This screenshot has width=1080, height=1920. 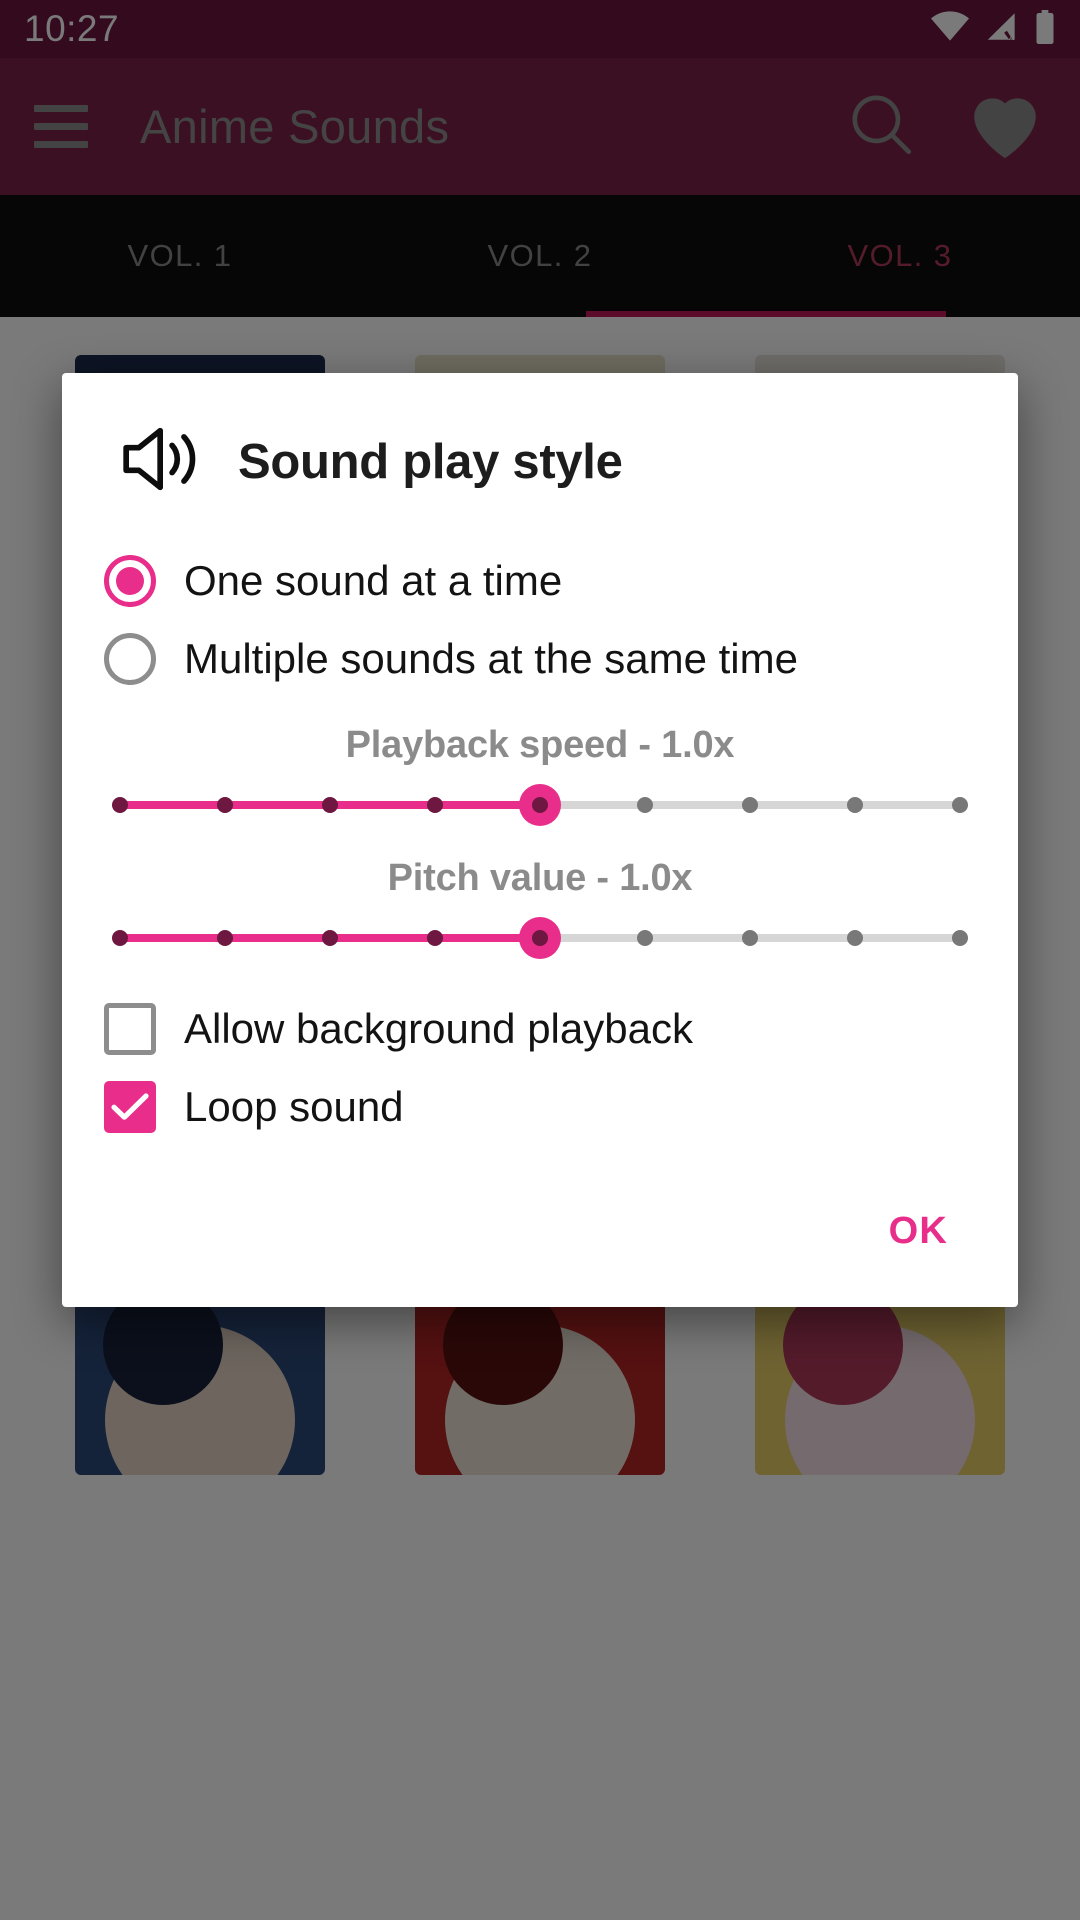 What do you see at coordinates (540, 1226) in the screenshot?
I see `dialog-footer: OK` at bounding box center [540, 1226].